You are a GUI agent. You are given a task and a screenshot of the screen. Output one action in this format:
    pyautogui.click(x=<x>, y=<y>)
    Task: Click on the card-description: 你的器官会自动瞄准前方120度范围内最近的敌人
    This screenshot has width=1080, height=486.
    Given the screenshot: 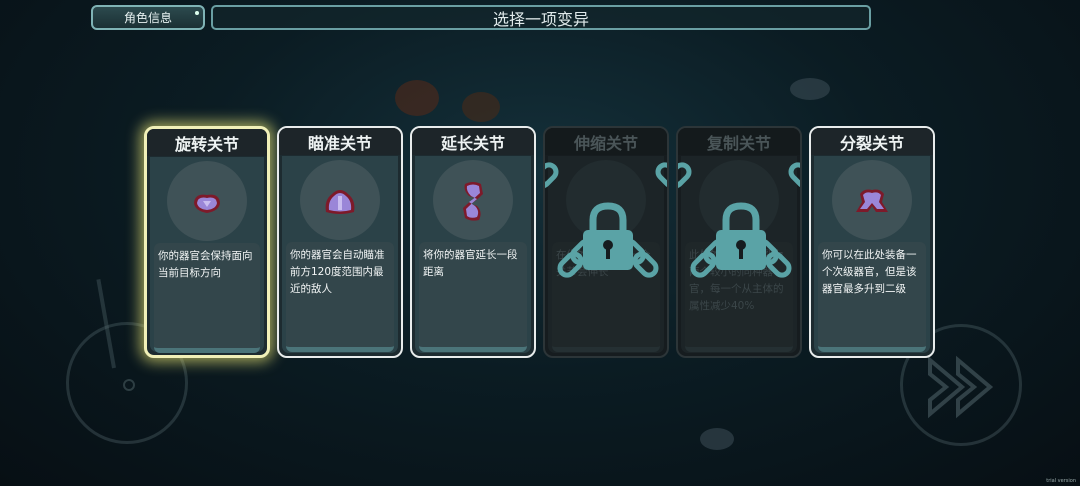 What is the action you would take?
    pyautogui.click(x=340, y=297)
    